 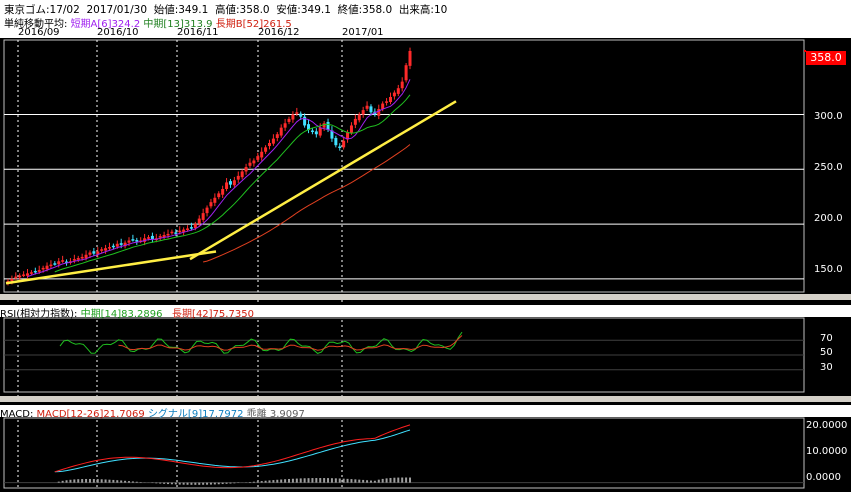 I want to click on price-axis-label: 250.0, so click(x=828, y=167).